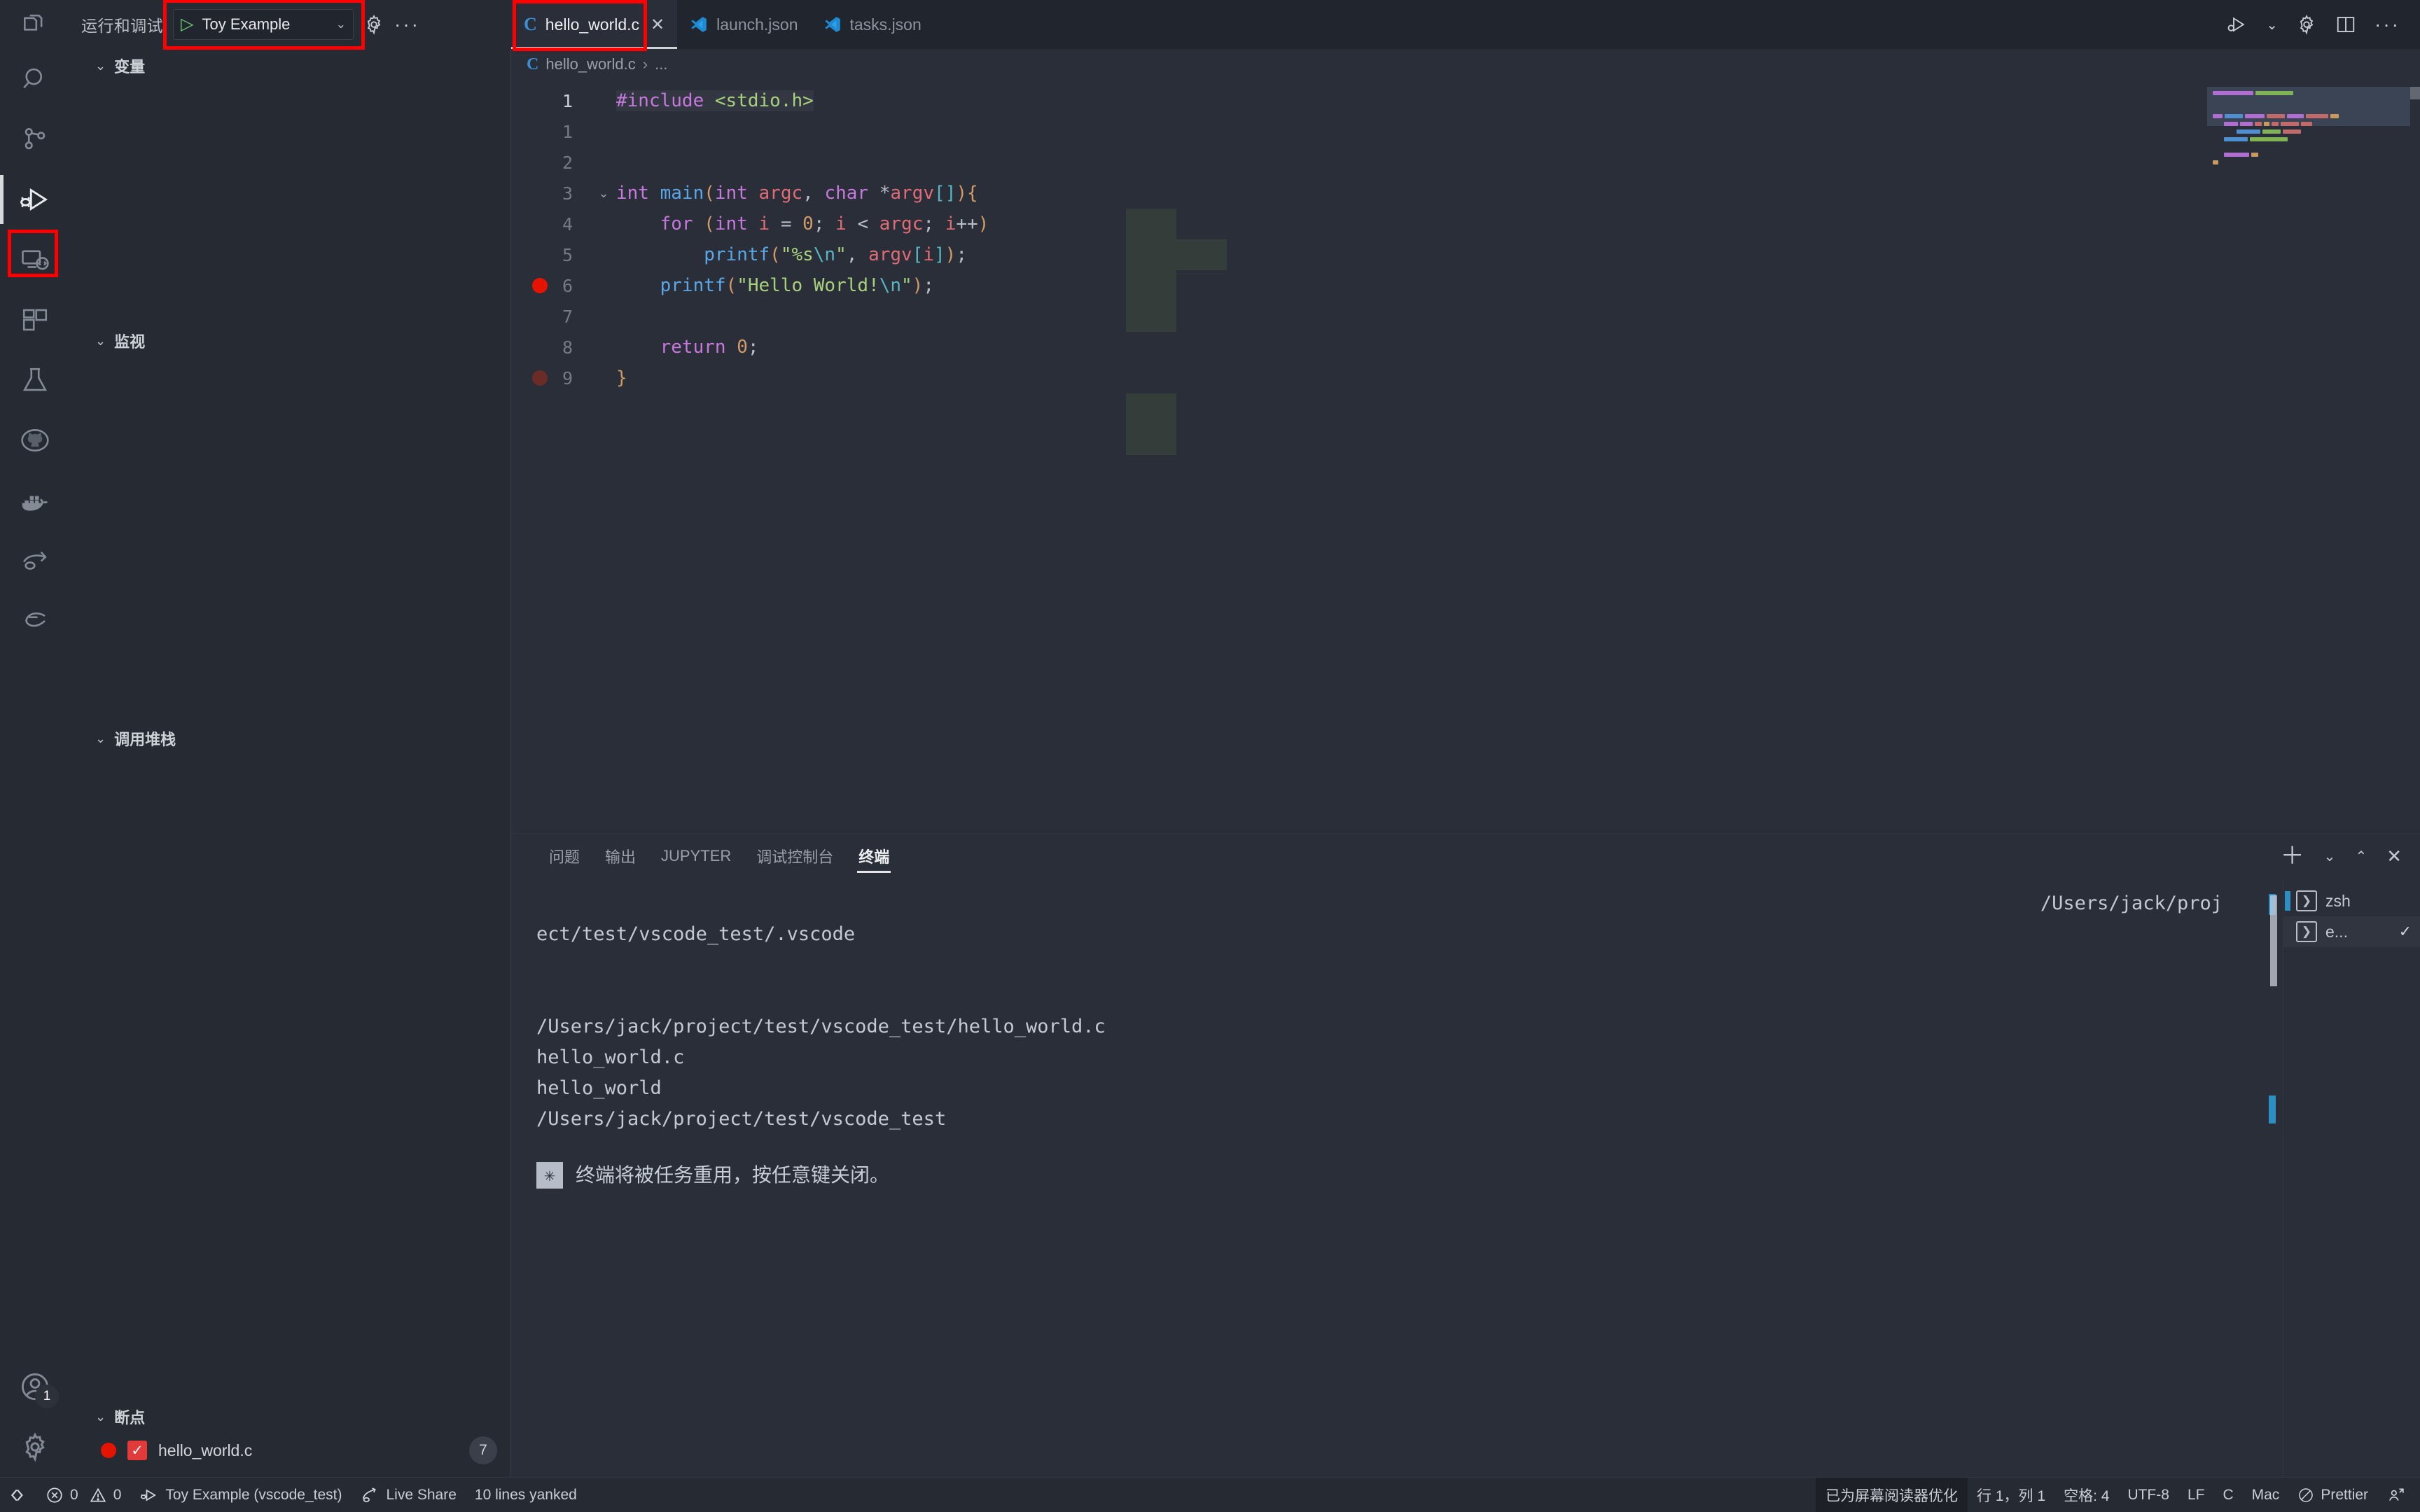 This screenshot has width=2420, height=1512. What do you see at coordinates (2361, 856) in the screenshot?
I see `chevron-up-icon: ⌃` at bounding box center [2361, 856].